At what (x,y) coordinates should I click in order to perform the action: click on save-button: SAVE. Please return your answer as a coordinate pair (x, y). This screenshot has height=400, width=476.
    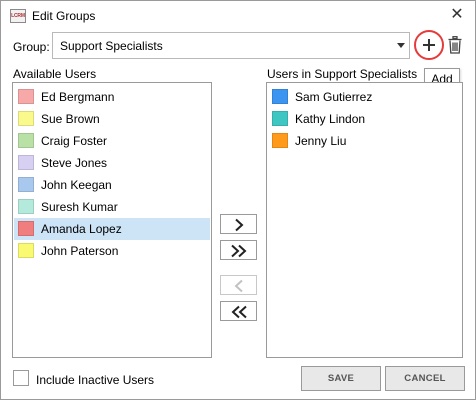
    Looking at the image, I should click on (341, 378).